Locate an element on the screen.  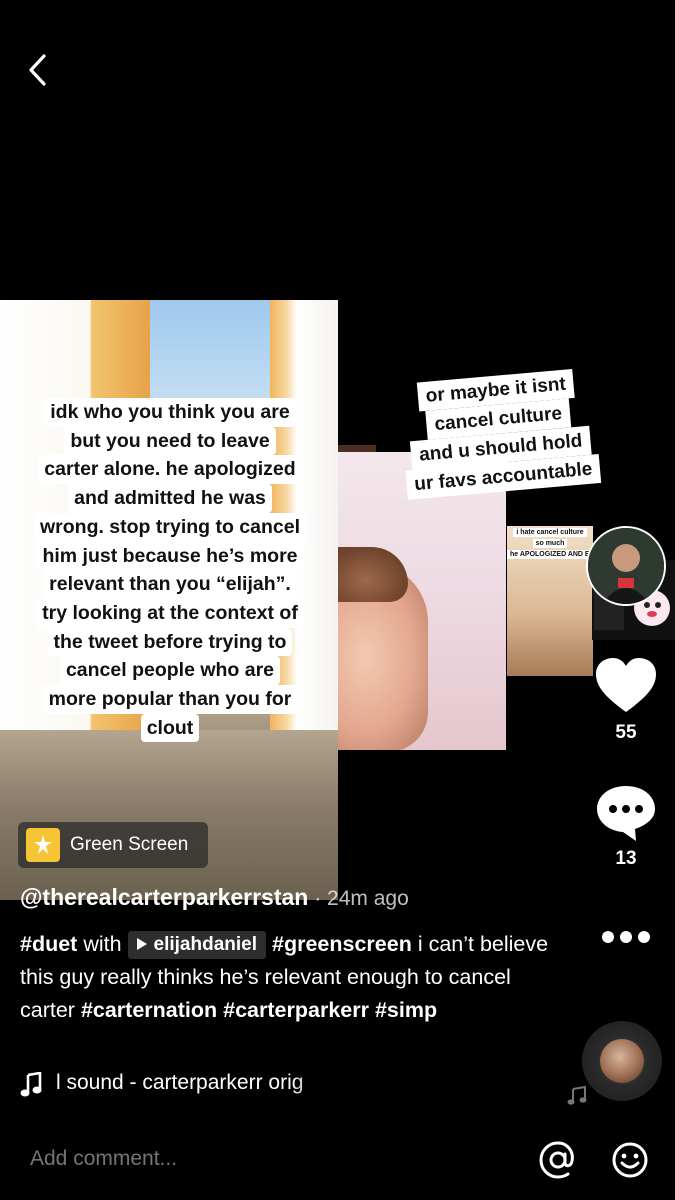
avatar-photo is located at coordinates (626, 566).